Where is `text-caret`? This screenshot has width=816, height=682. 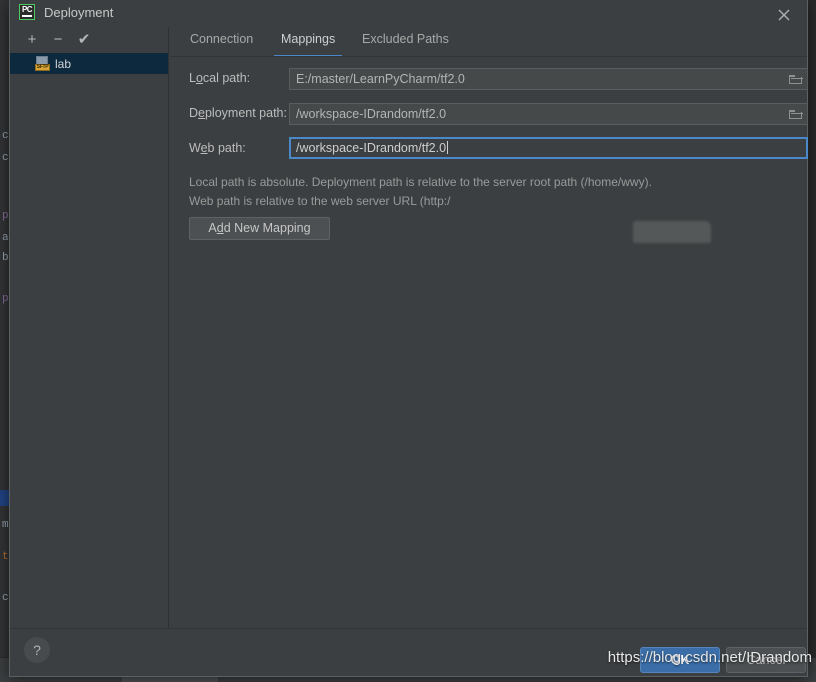 text-caret is located at coordinates (448, 147).